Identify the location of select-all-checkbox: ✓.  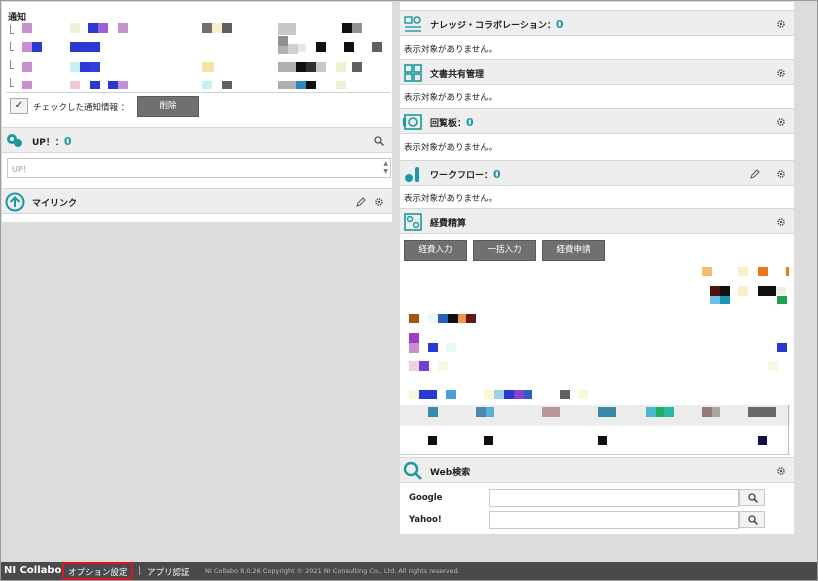
(19, 106).